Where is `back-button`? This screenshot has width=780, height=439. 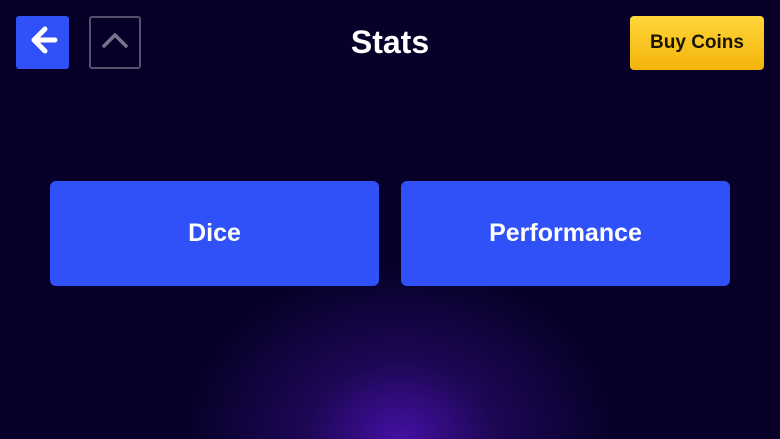
back-button is located at coordinates (42, 42).